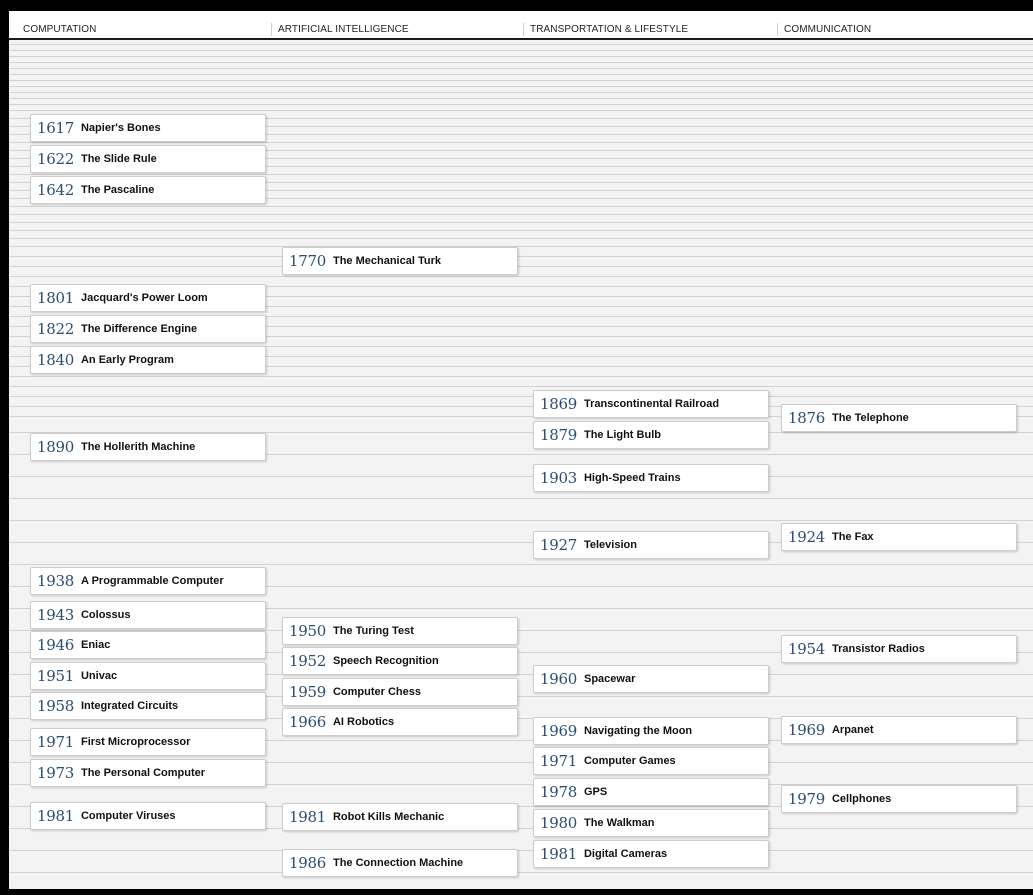  What do you see at coordinates (135, 742) in the screenshot?
I see `event-title: First Microprocessor` at bounding box center [135, 742].